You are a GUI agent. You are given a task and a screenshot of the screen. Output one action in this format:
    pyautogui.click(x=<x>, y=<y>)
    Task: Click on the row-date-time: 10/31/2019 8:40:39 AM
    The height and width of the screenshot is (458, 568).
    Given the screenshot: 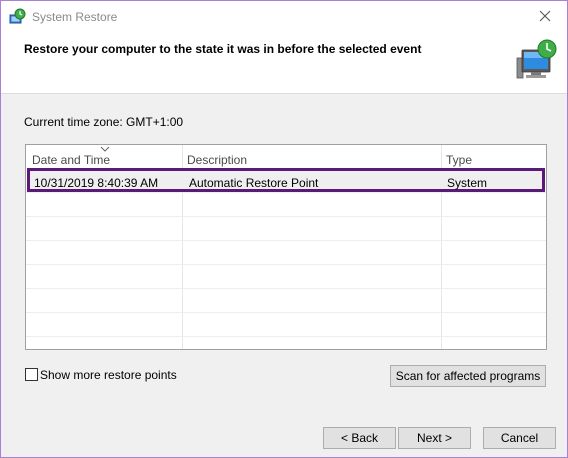 What is the action you would take?
    pyautogui.click(x=96, y=183)
    